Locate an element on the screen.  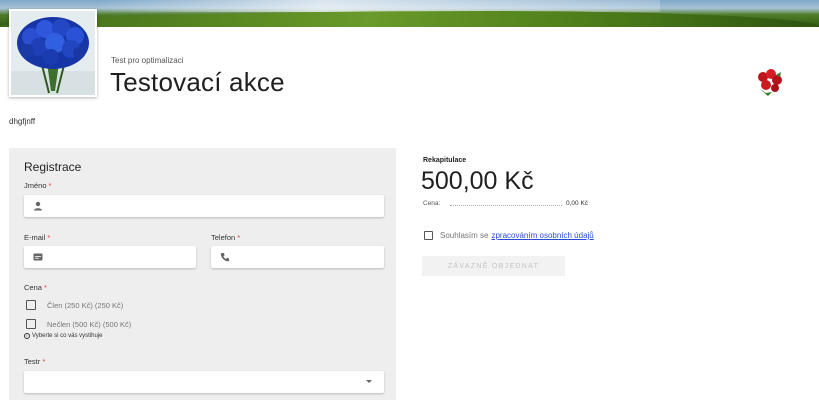
phone-field is located at coordinates (297, 257).